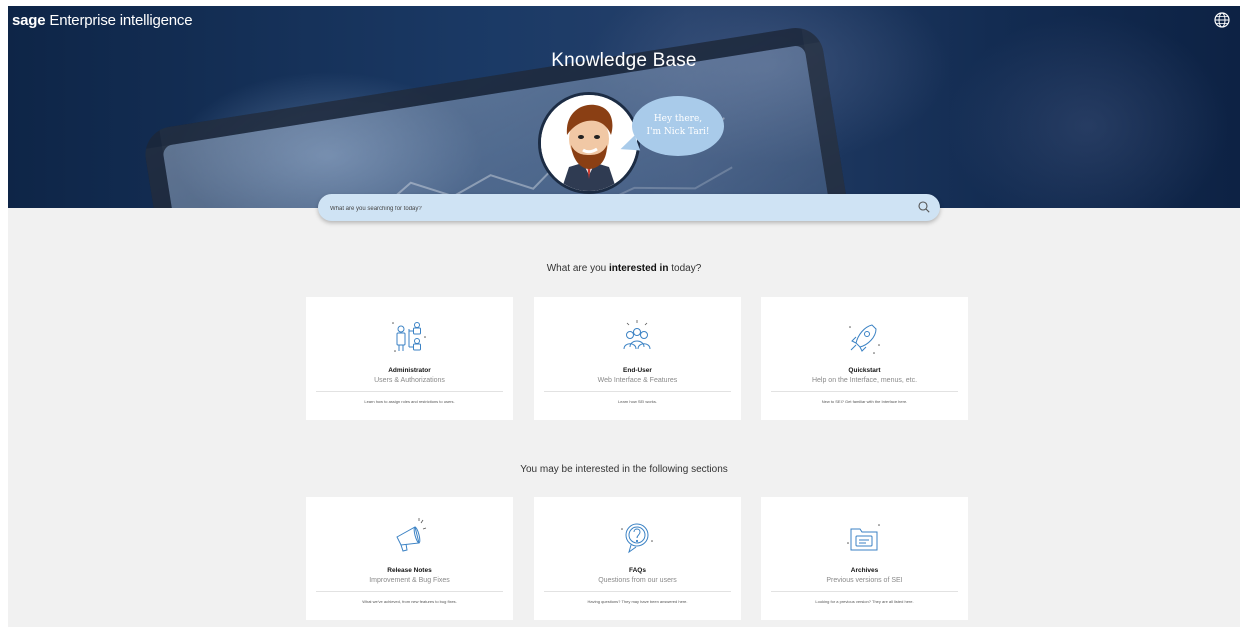 This screenshot has height=627, width=1248. I want to click on interest-heading-post: today?, so click(685, 268).